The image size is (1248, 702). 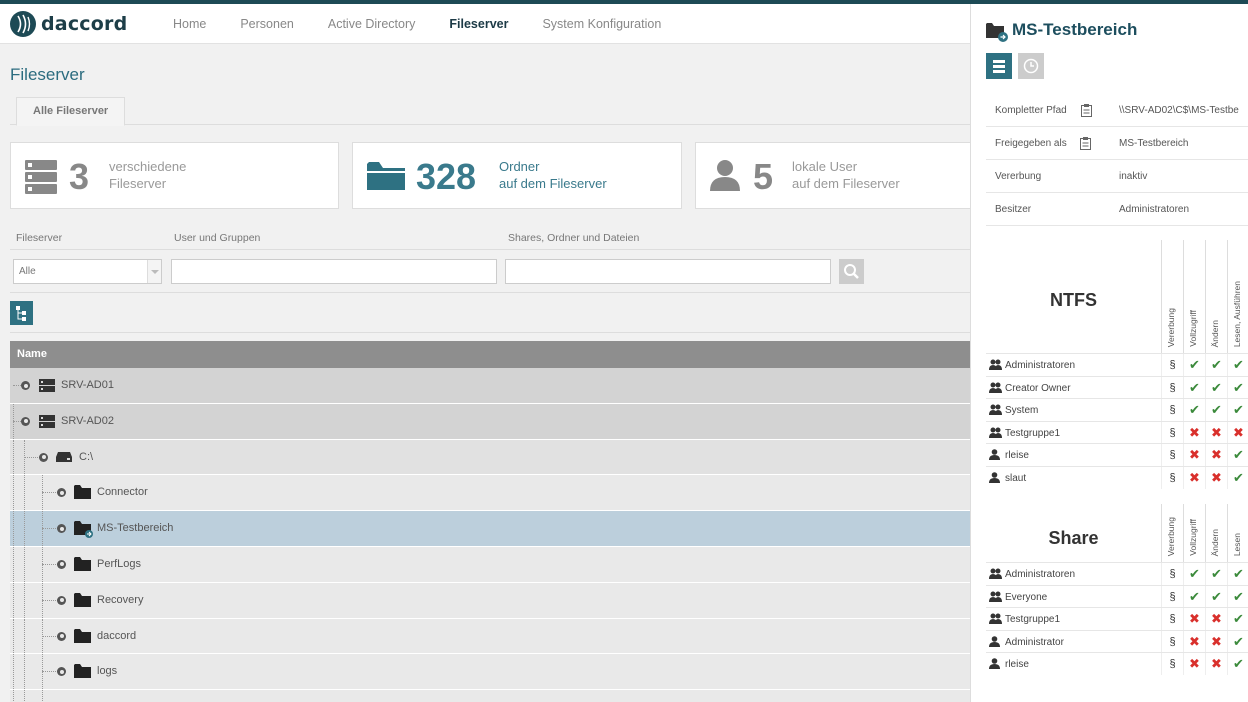 I want to click on filter-label-shares: Shares, Ordner und Dateien, so click(x=574, y=238).